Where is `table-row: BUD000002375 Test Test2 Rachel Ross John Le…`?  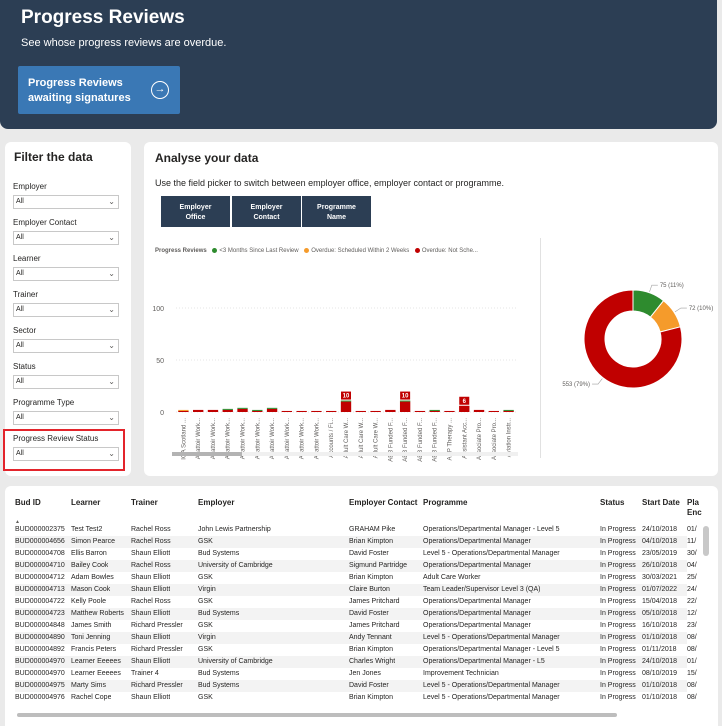 table-row: BUD000002375 Test Test2 Rachel Ross John Le… is located at coordinates (356, 530).